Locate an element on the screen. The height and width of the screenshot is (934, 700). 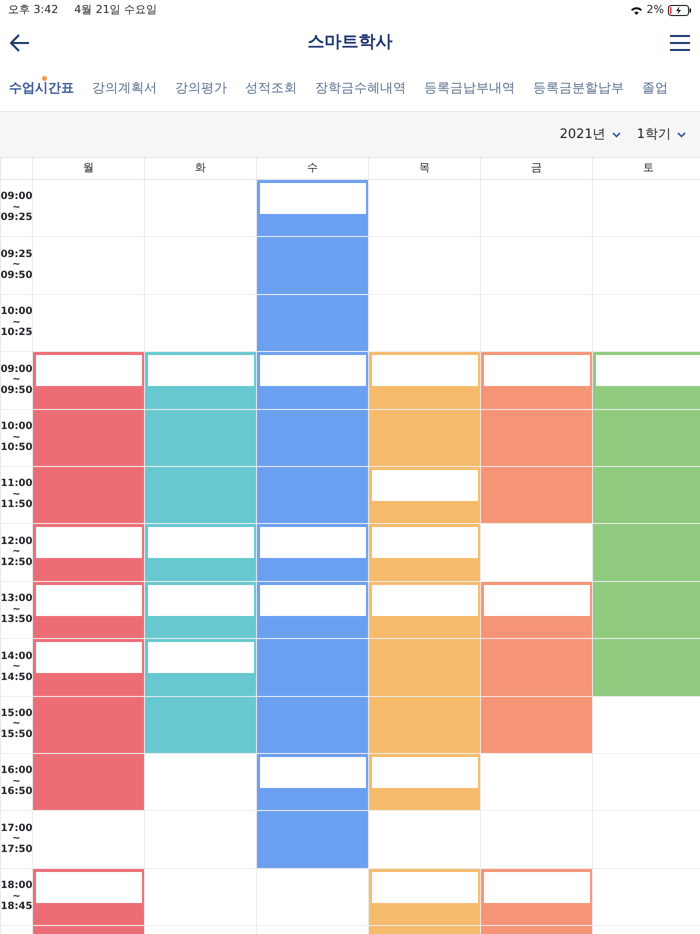
time-label: 13:00 ~ 13:50 is located at coordinates (16, 610).